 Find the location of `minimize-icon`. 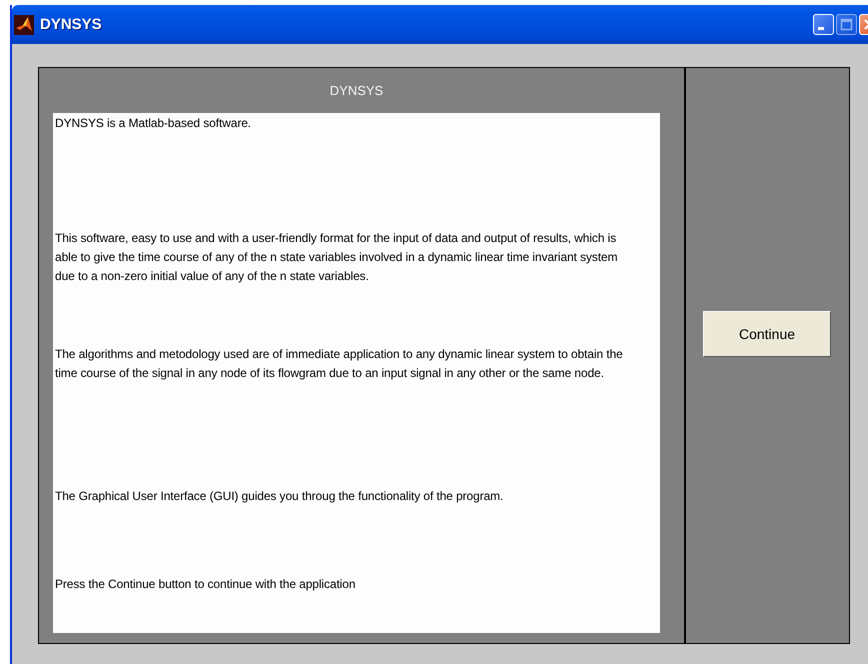

minimize-icon is located at coordinates (821, 28).